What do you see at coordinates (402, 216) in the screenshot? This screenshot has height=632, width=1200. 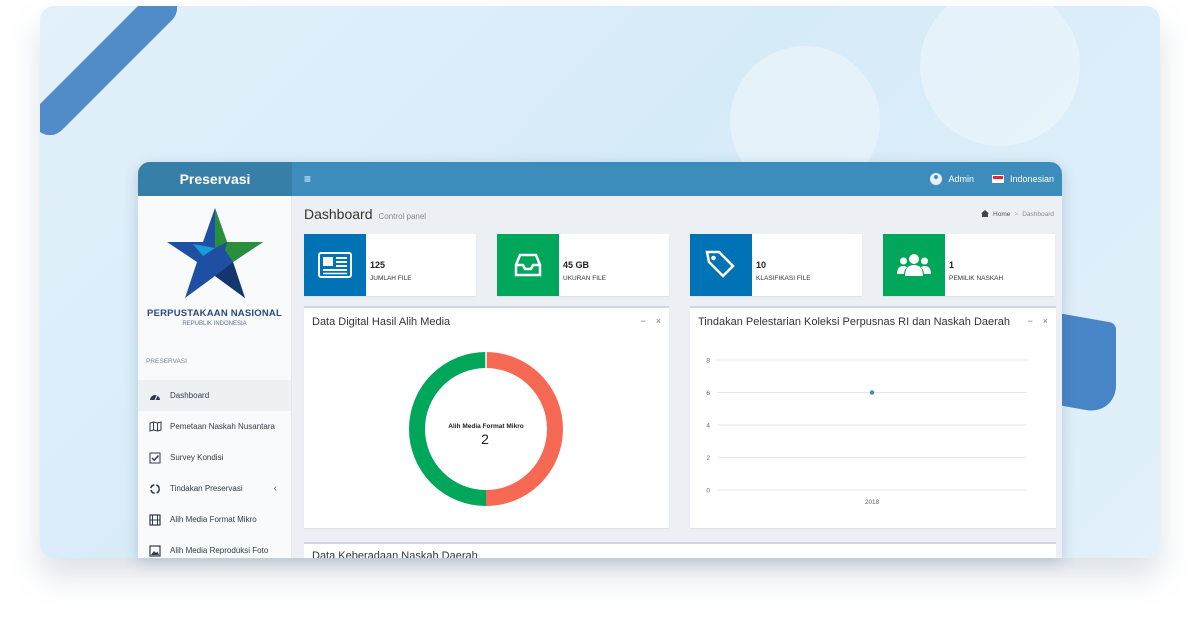 I see `page-subtitle: Control panel` at bounding box center [402, 216].